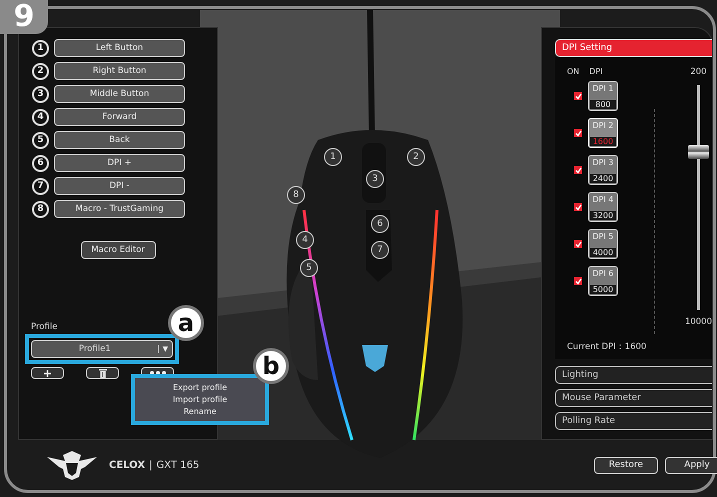 This screenshot has width=717, height=497. I want to click on button-assignment: Back, so click(119, 140).